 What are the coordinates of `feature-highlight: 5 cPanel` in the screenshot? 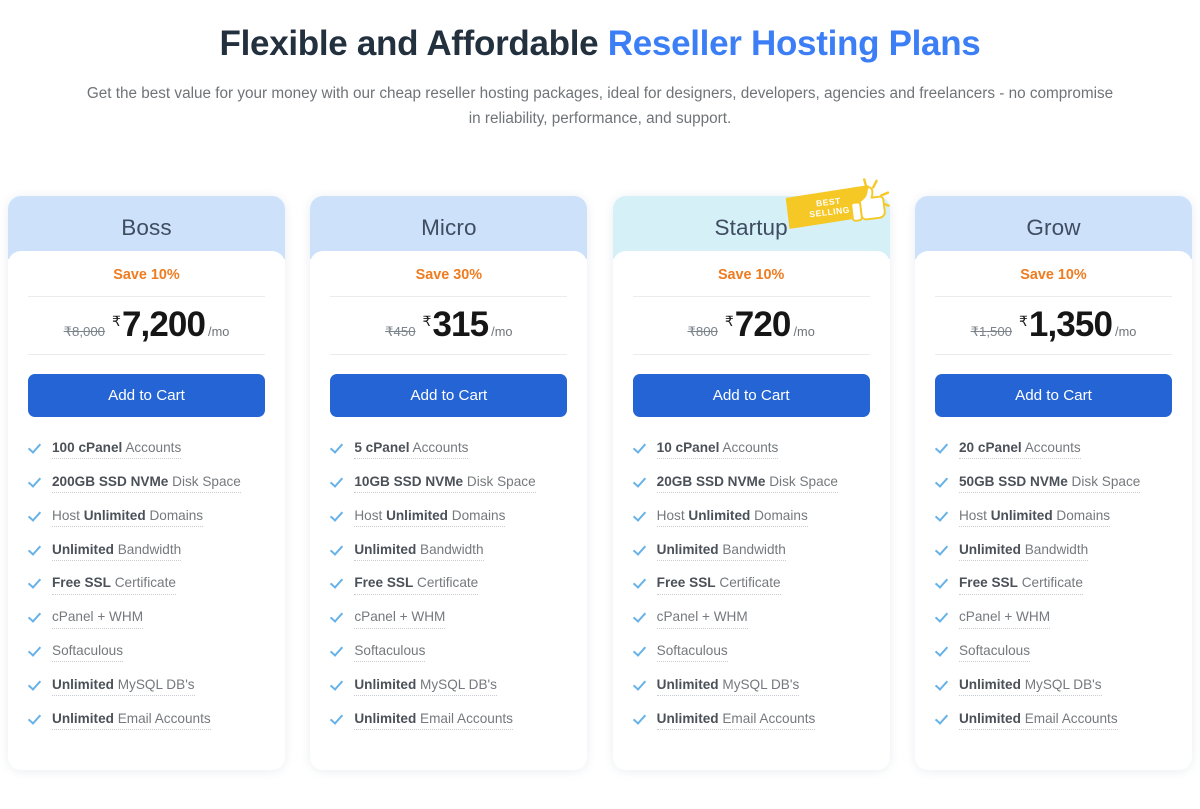 It's located at (382, 447).